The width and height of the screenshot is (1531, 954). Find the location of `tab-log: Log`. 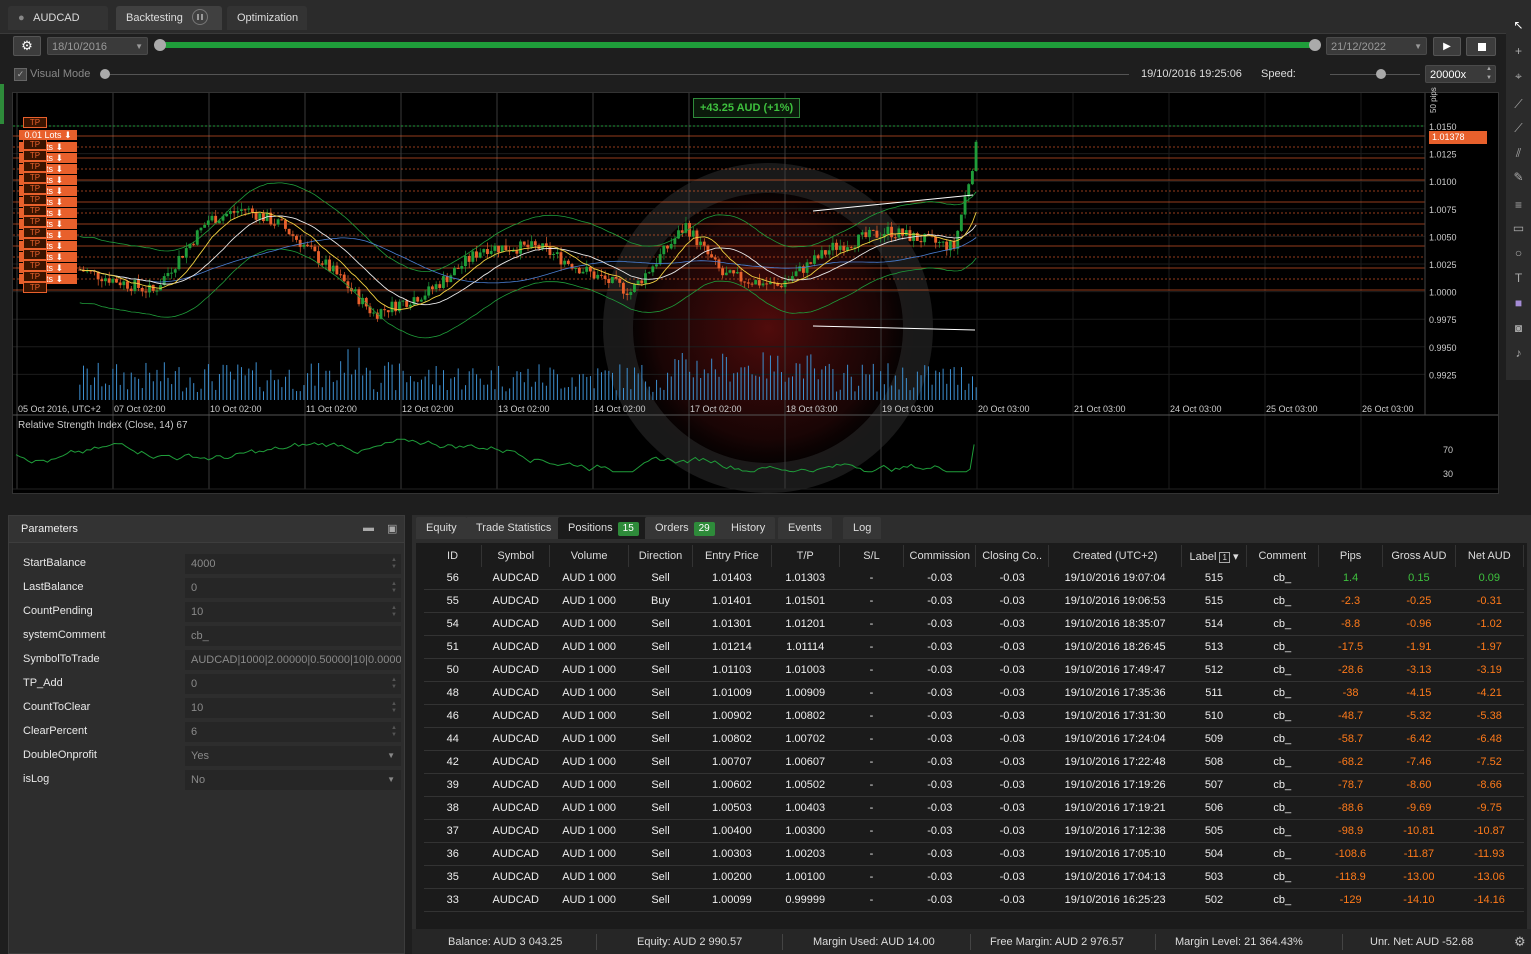

tab-log: Log is located at coordinates (862, 528).